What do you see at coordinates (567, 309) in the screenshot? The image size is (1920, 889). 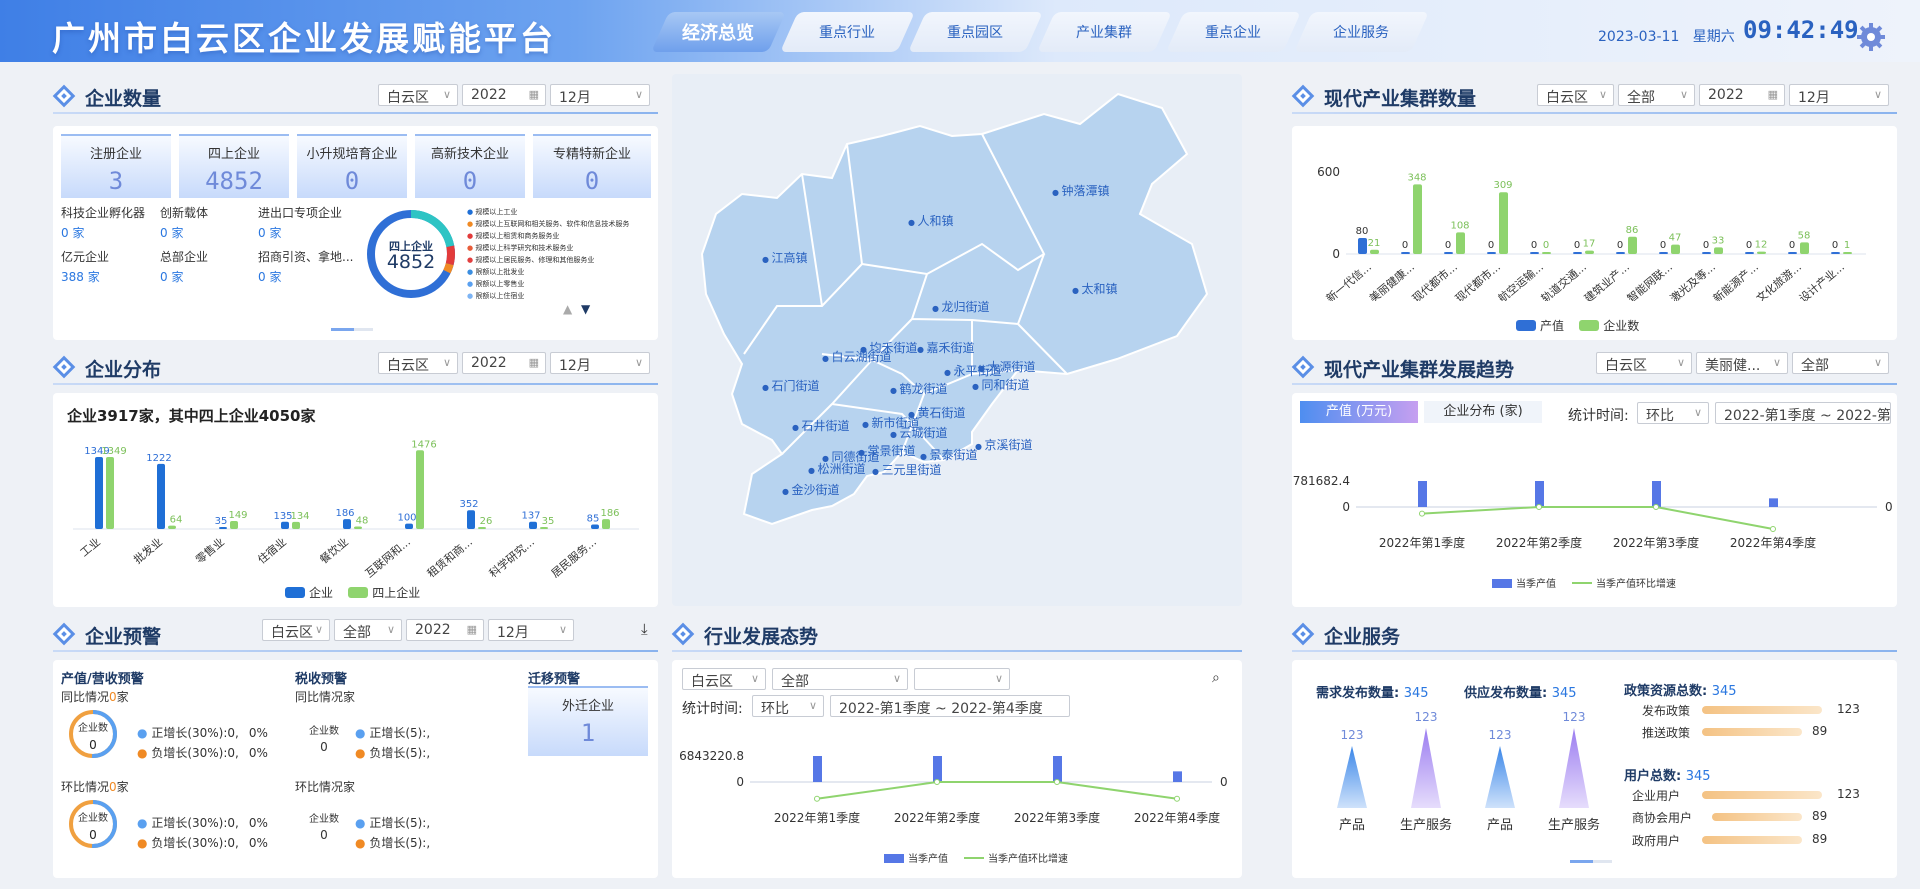 I see `legend-up-icon: ▲` at bounding box center [567, 309].